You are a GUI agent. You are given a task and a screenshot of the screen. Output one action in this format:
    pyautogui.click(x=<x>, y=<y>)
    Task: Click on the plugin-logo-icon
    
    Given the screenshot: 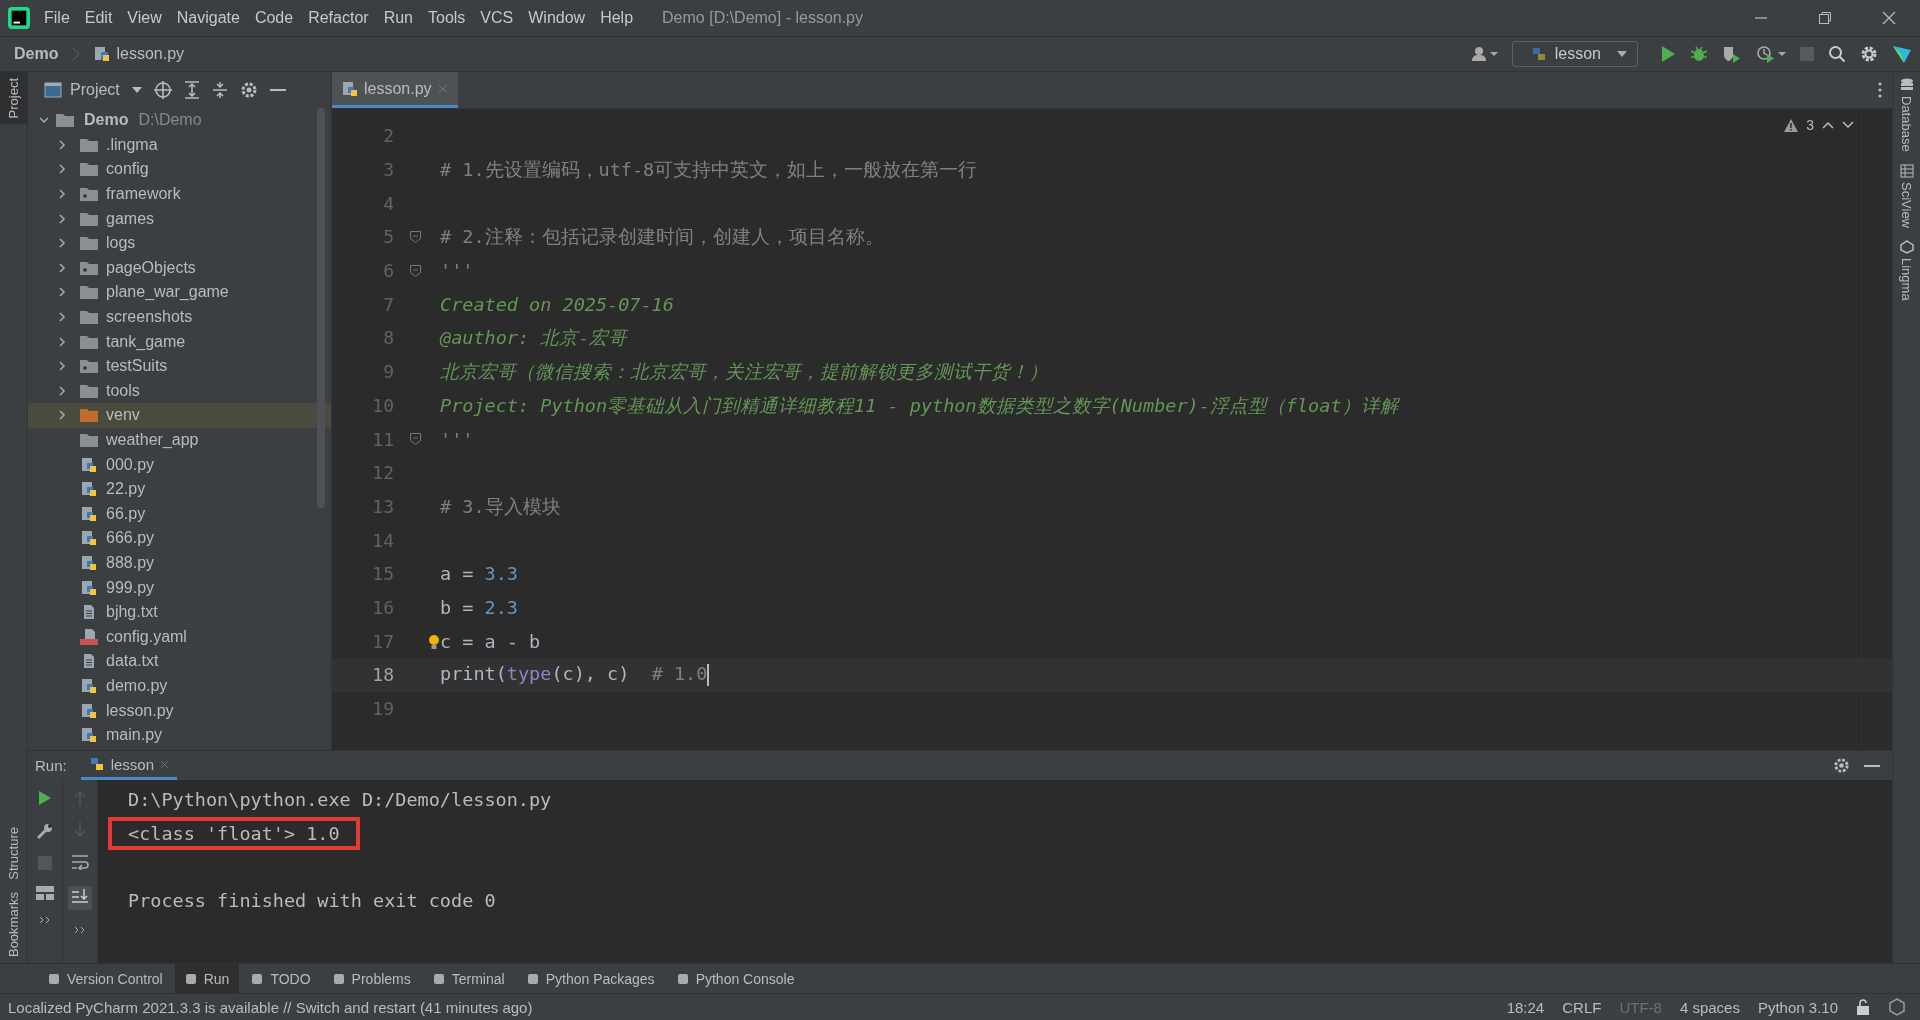 What is the action you would take?
    pyautogui.click(x=1902, y=54)
    